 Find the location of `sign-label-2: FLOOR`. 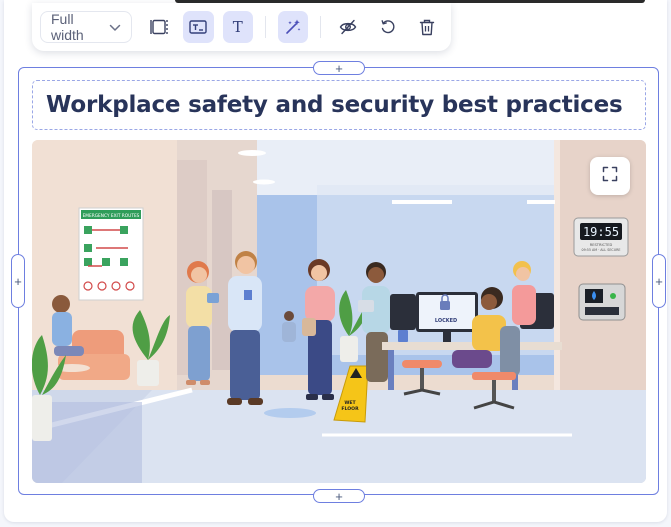

sign-label-2: FLOOR is located at coordinates (350, 409).